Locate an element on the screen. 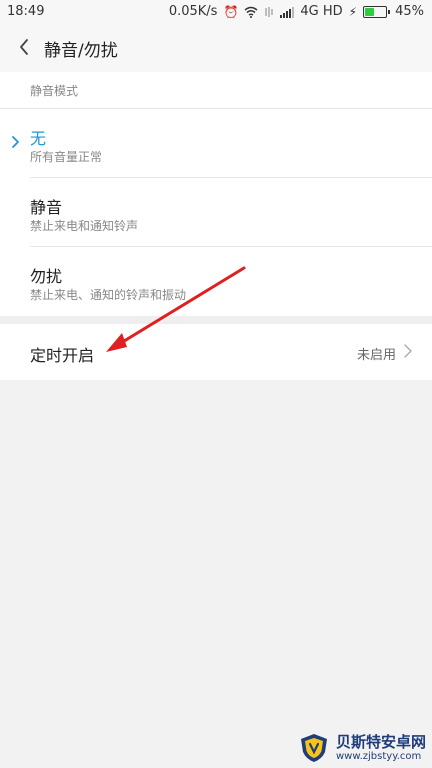 The image size is (432, 768). net-speed: 0.05K/s is located at coordinates (193, 11).